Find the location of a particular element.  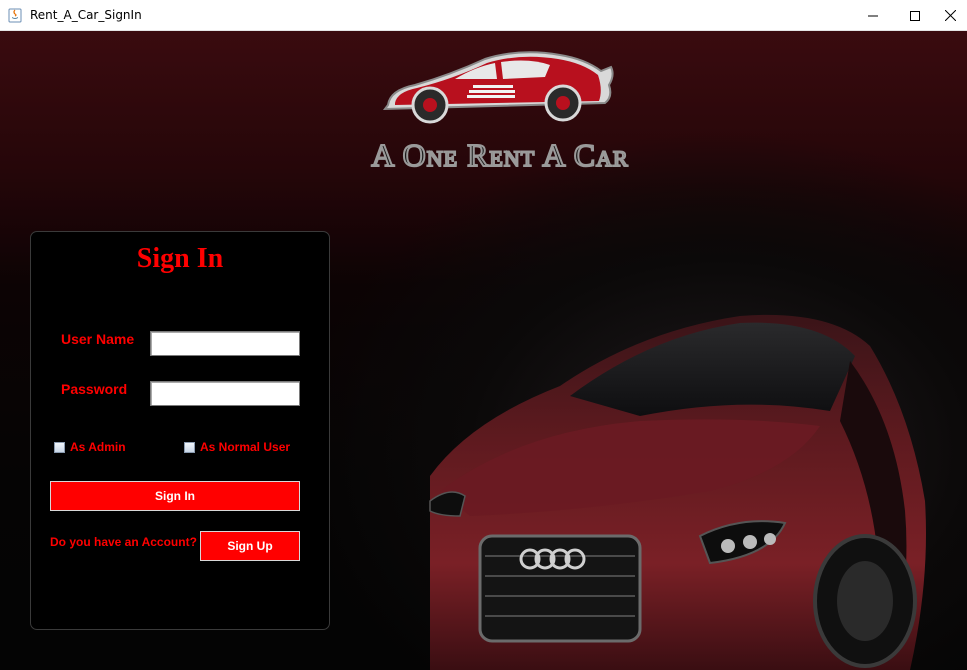

as-normal-user-checkbox: As Normal User is located at coordinates (237, 447).